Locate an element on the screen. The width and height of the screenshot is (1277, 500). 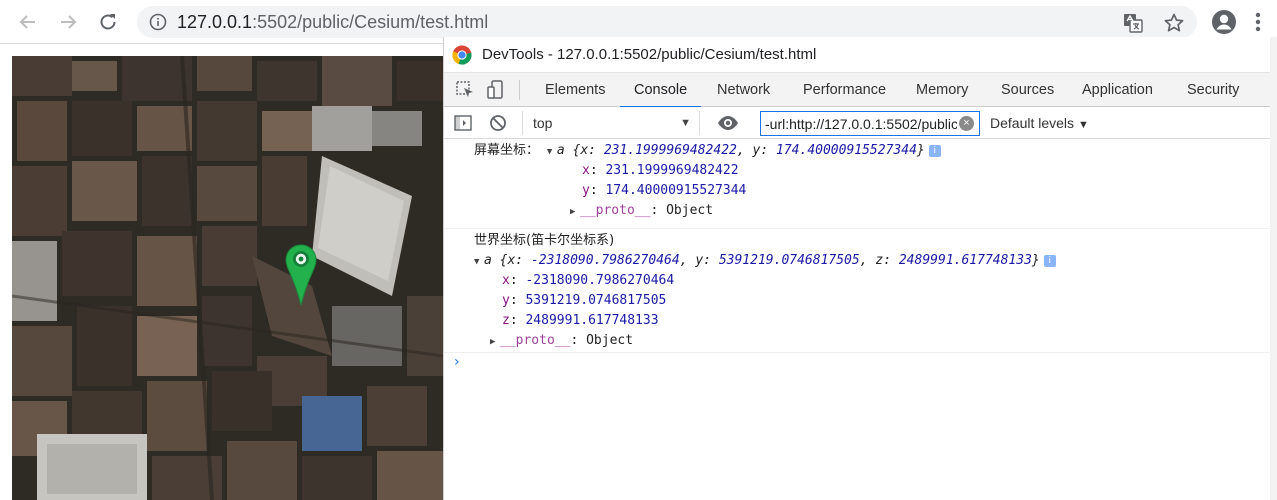
inspect-cursor-icon is located at coordinates (464, 89).